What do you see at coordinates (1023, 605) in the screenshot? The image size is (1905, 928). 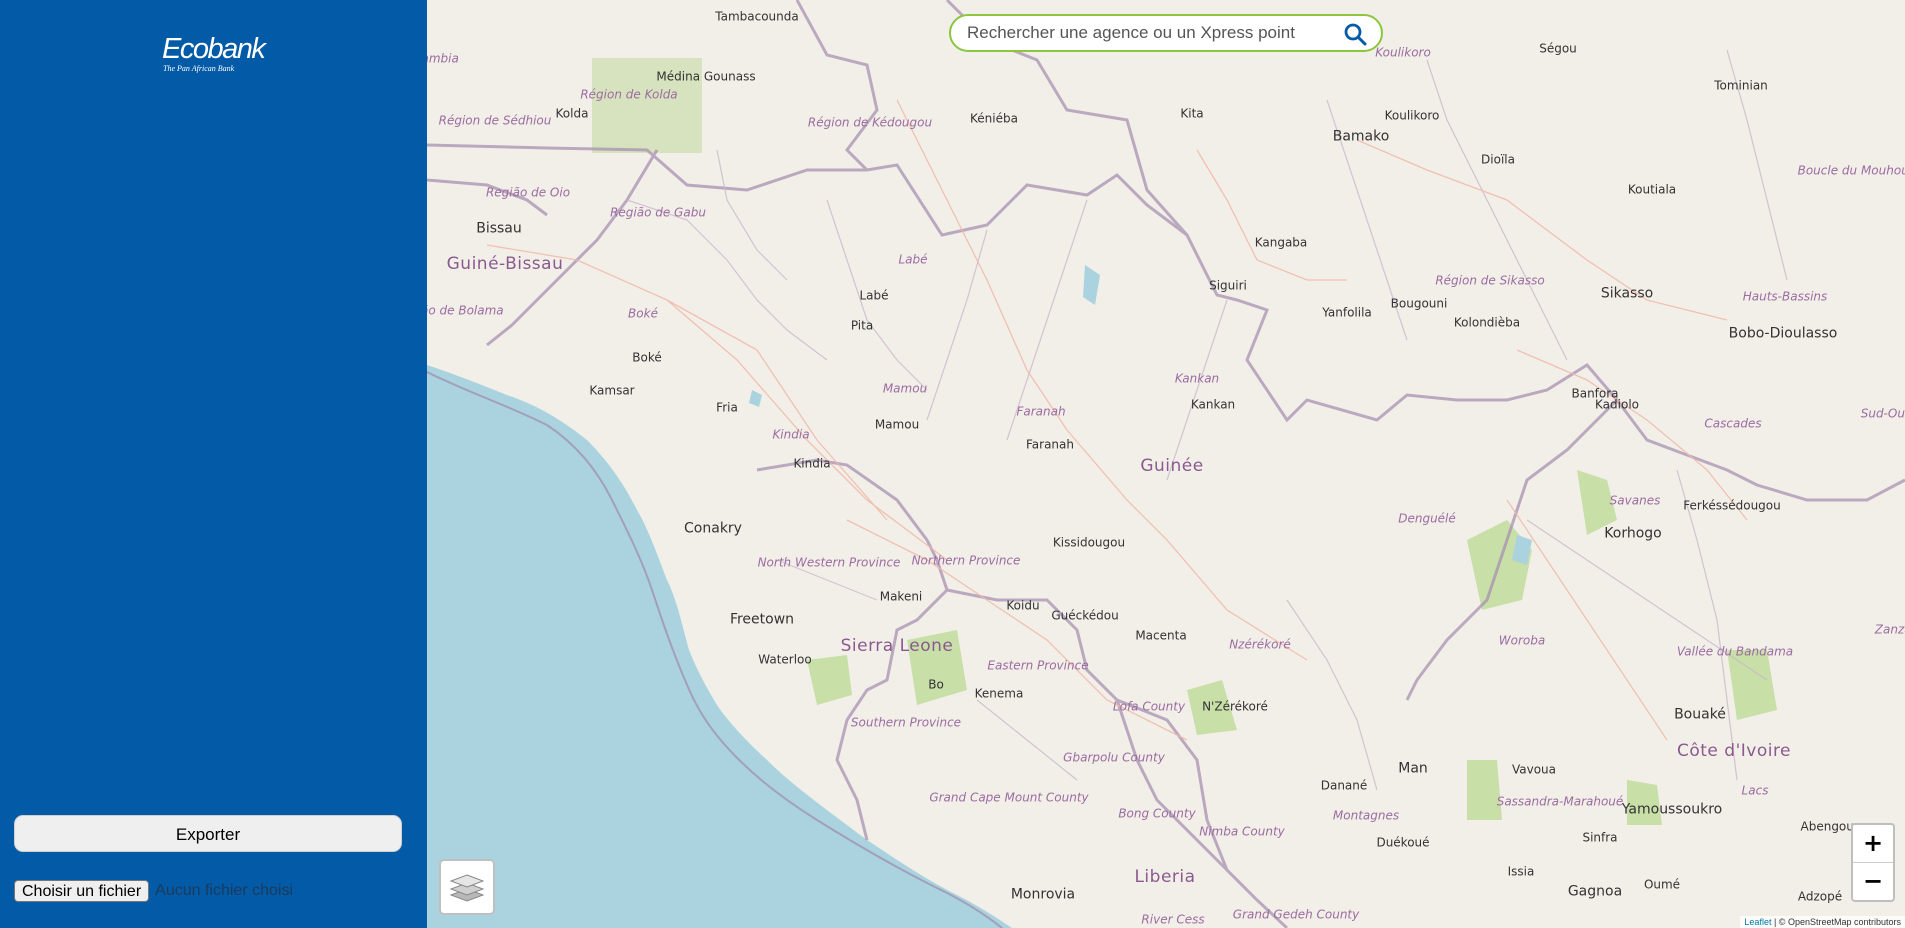 I see `city-label: Koidu` at bounding box center [1023, 605].